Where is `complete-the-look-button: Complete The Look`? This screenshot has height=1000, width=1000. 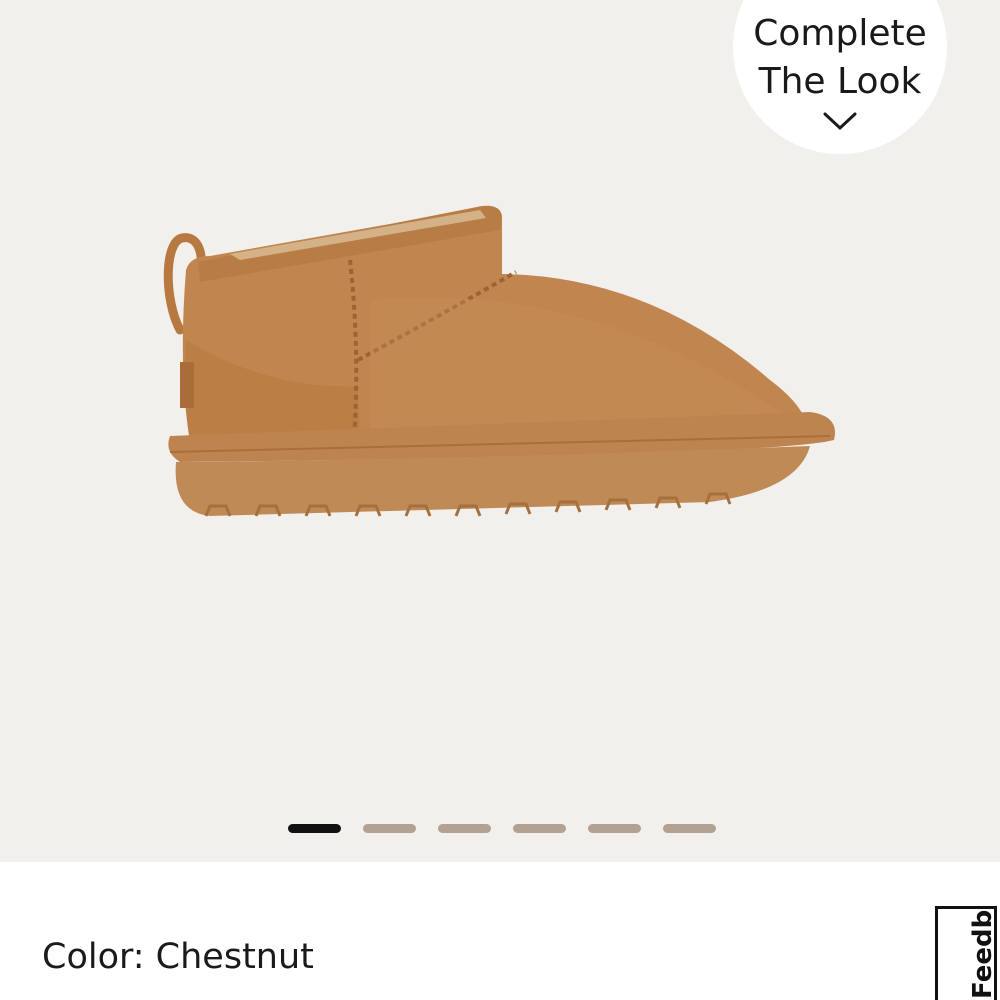
complete-the-look-button: Complete The Look is located at coordinates (840, 77).